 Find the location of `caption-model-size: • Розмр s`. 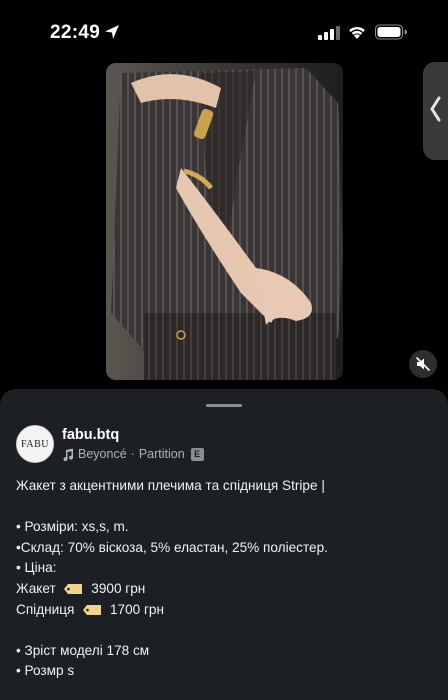

caption-model-size: • Розмр s is located at coordinates (45, 671).